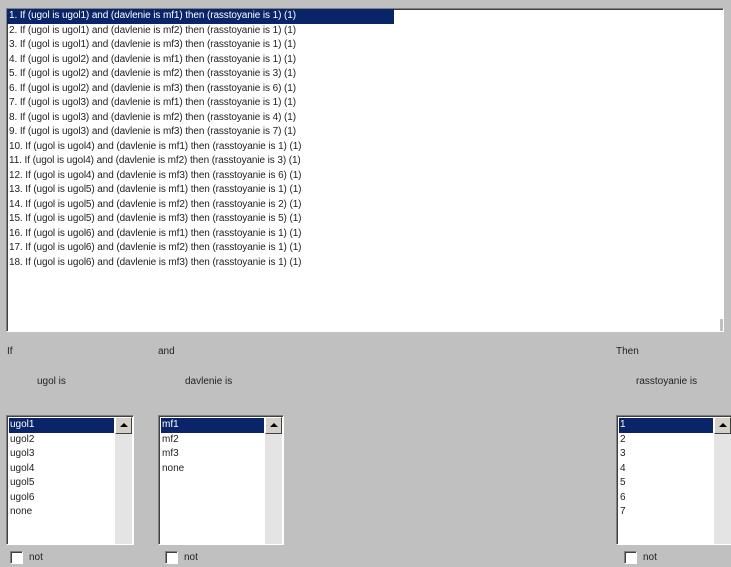 This screenshot has width=731, height=567. What do you see at coordinates (61, 454) in the screenshot?
I see `ugol-option: ugol3` at bounding box center [61, 454].